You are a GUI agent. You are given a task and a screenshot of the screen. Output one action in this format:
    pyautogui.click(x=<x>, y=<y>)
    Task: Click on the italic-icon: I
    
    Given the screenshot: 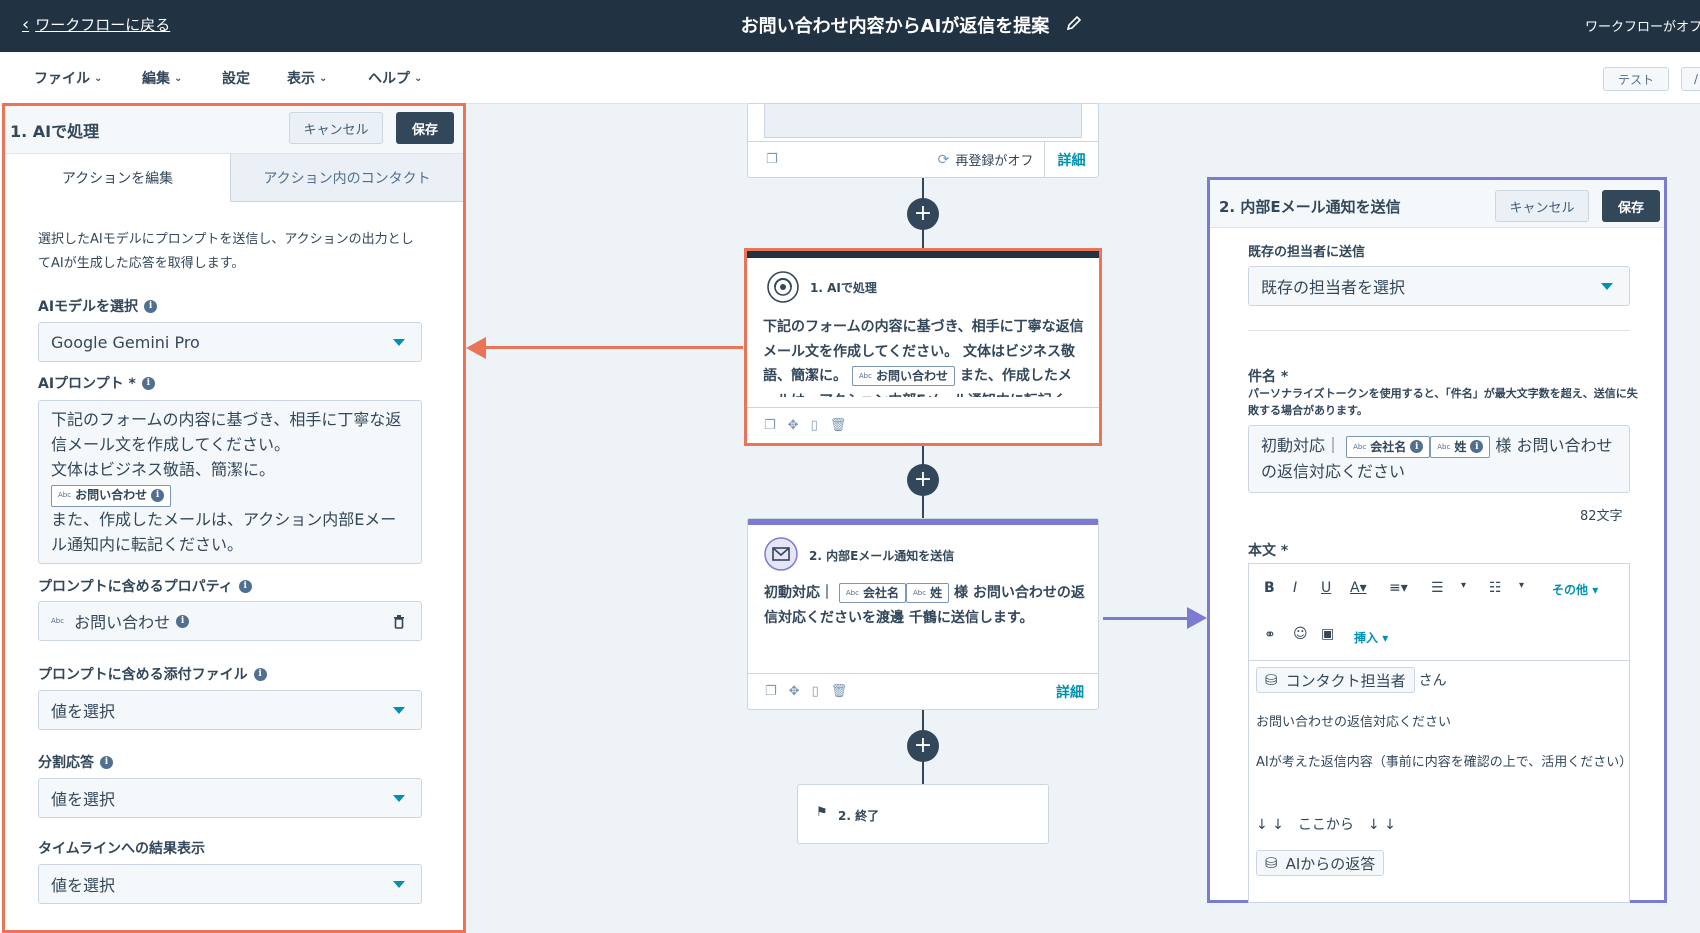 What is the action you would take?
    pyautogui.click(x=1295, y=588)
    